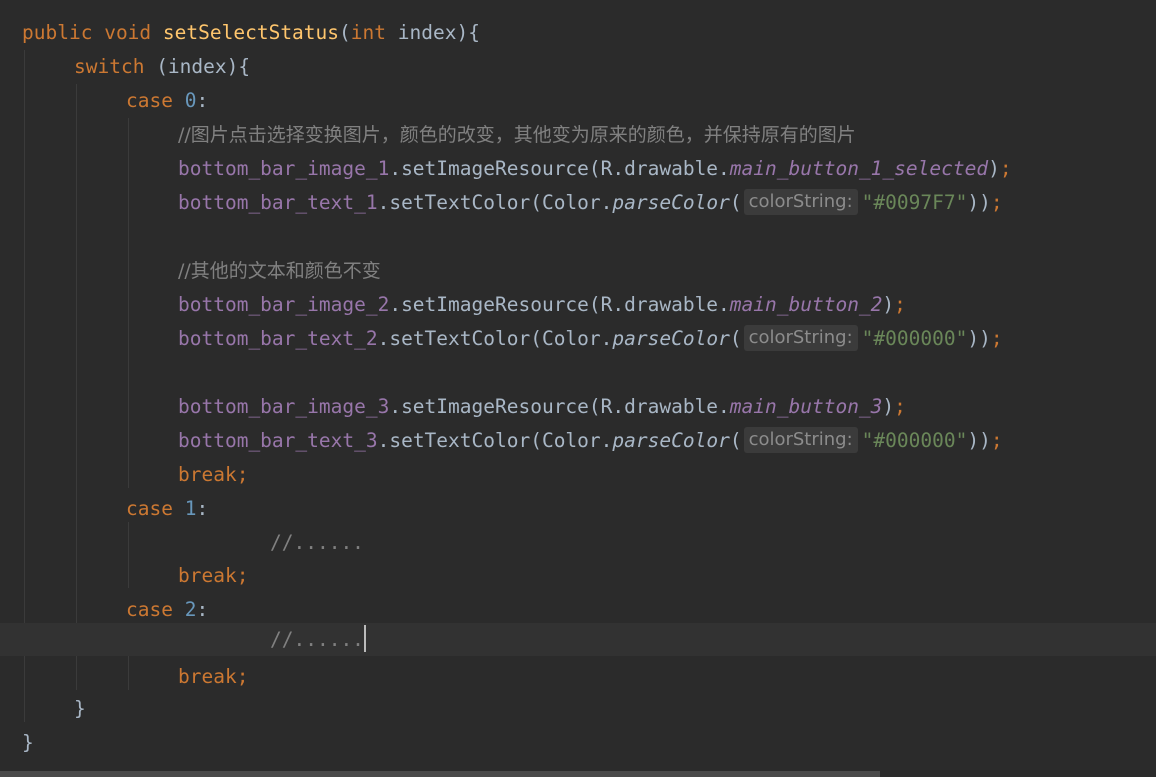  I want to click on keyword: public, so click(57, 32).